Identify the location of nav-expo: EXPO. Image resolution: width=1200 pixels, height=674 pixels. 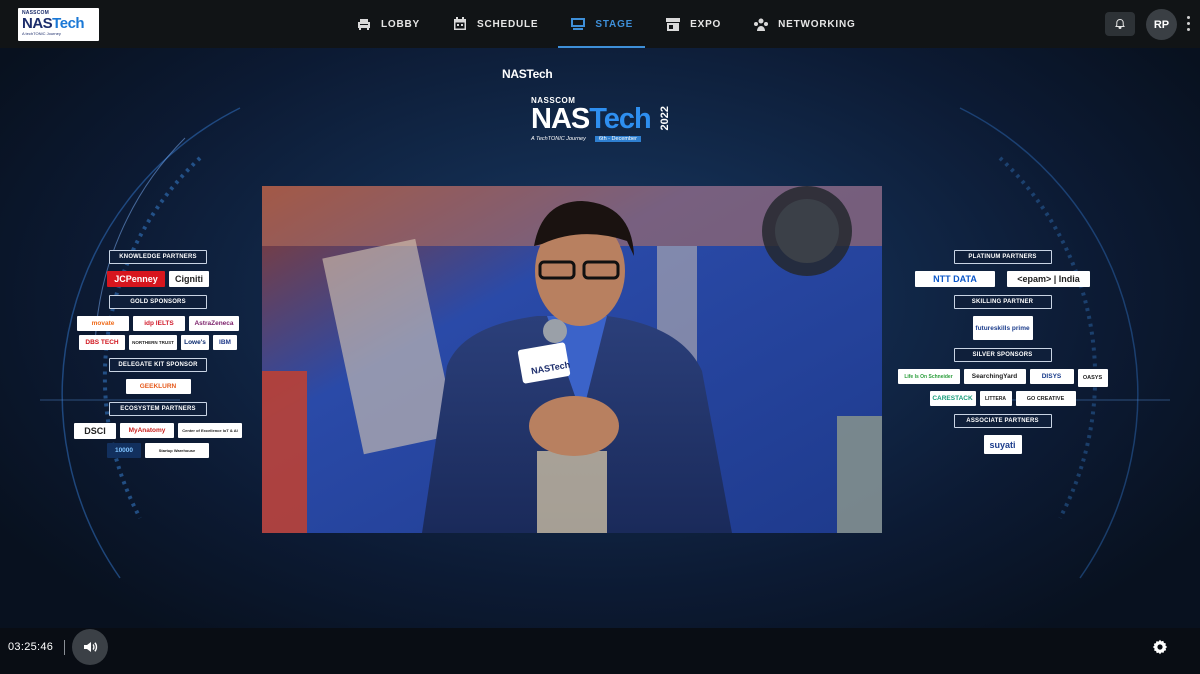
(693, 24).